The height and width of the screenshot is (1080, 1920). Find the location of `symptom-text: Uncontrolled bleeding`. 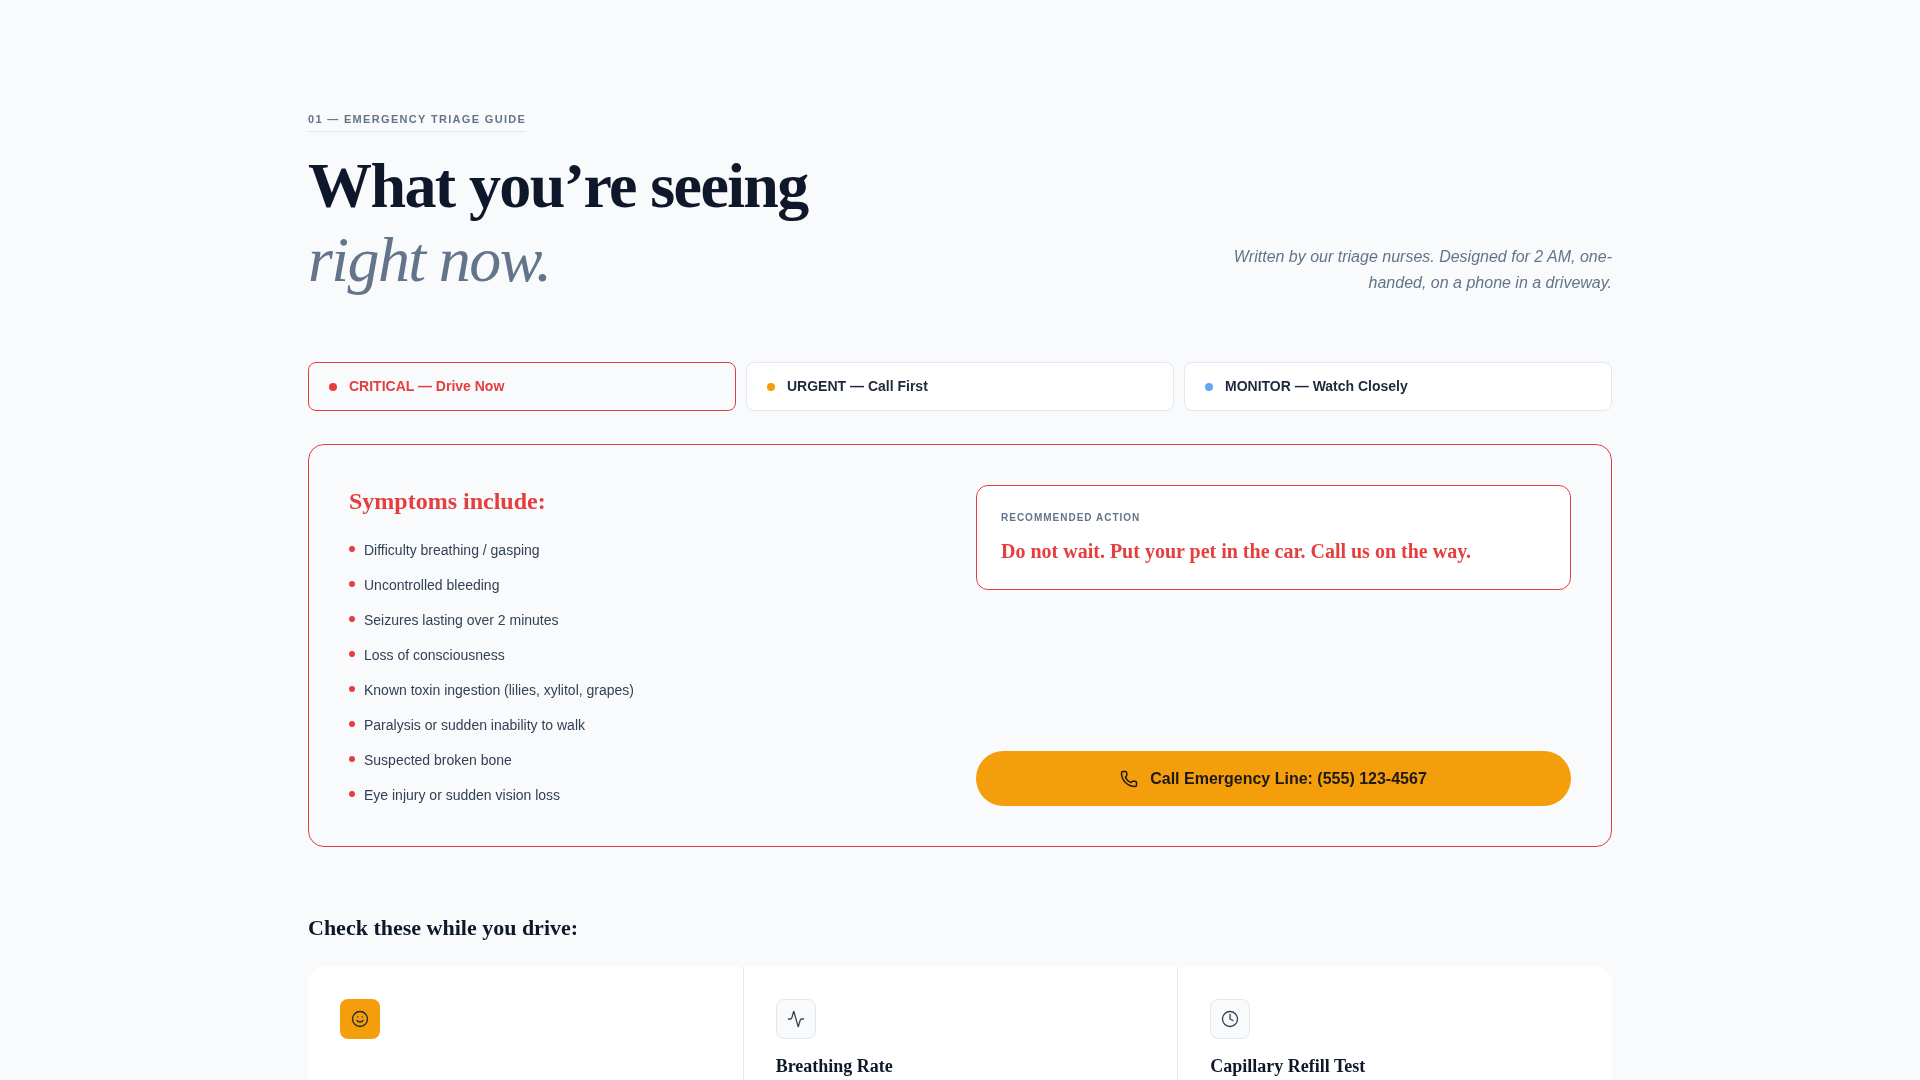

symptom-text: Uncontrolled bleeding is located at coordinates (432, 586).